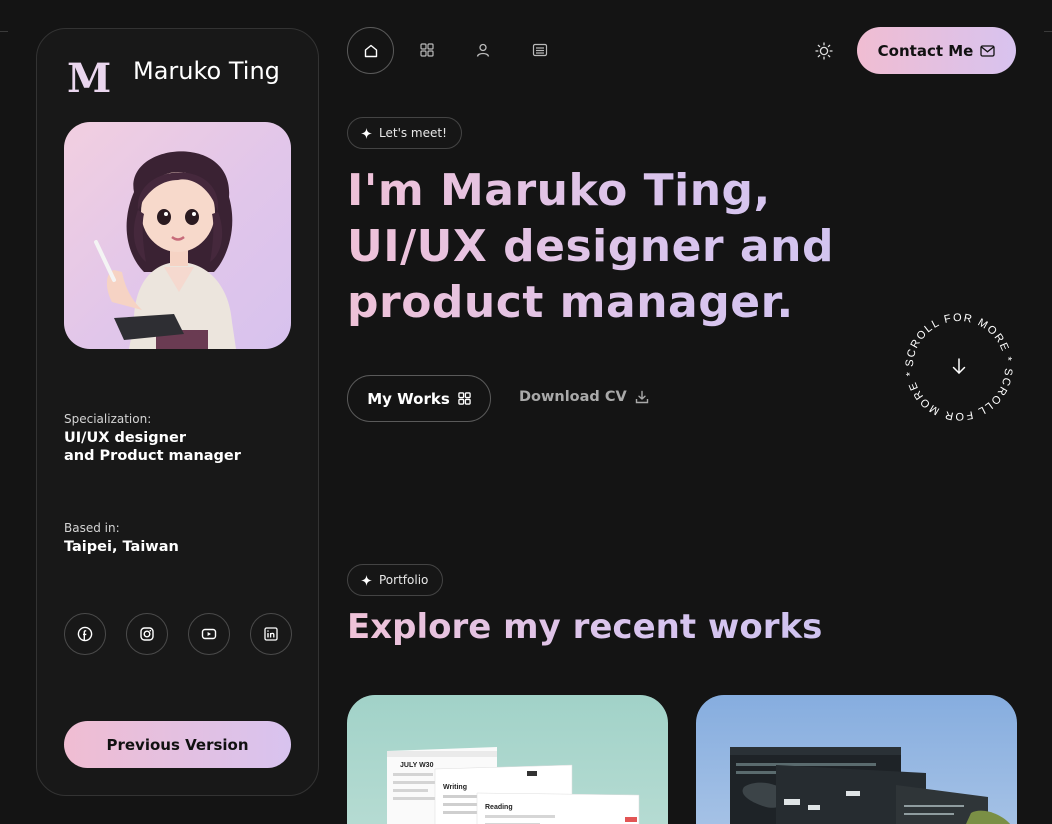  Describe the element at coordinates (627, 303) in the screenshot. I see `headline-line3: product manager.` at that location.